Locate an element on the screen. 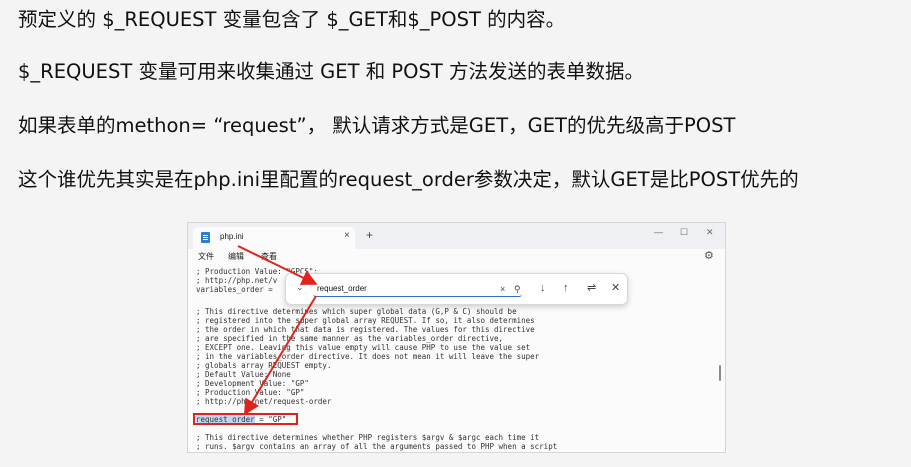 The image size is (911, 467). scrollbar-thumb is located at coordinates (720, 373).